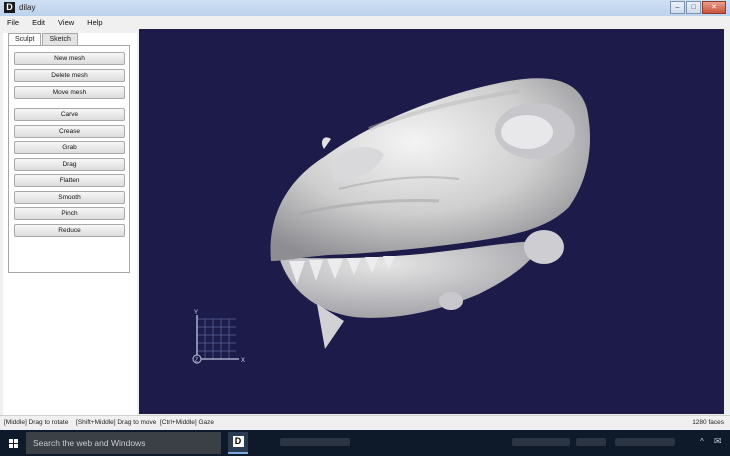 This screenshot has height=456, width=730. Describe the element at coordinates (69, 147) in the screenshot. I see `grab-button: Grab` at that location.